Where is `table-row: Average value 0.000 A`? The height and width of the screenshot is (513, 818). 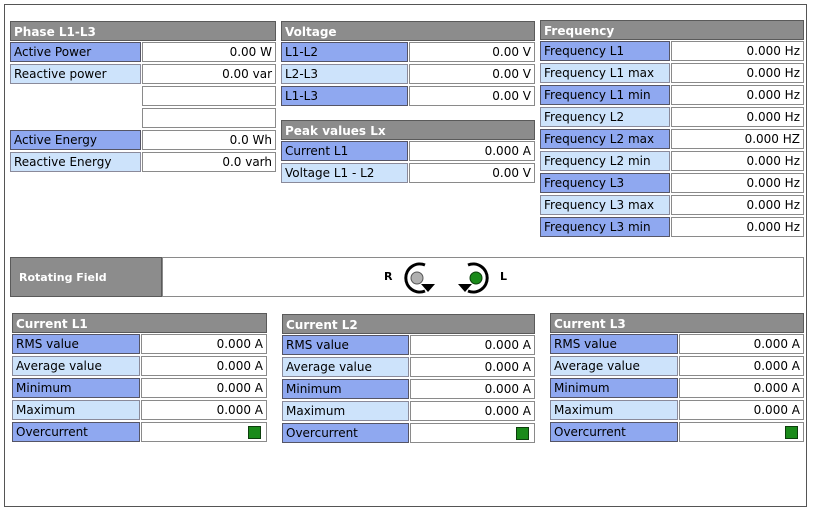
table-row: Average value 0.000 A is located at coordinates (677, 366).